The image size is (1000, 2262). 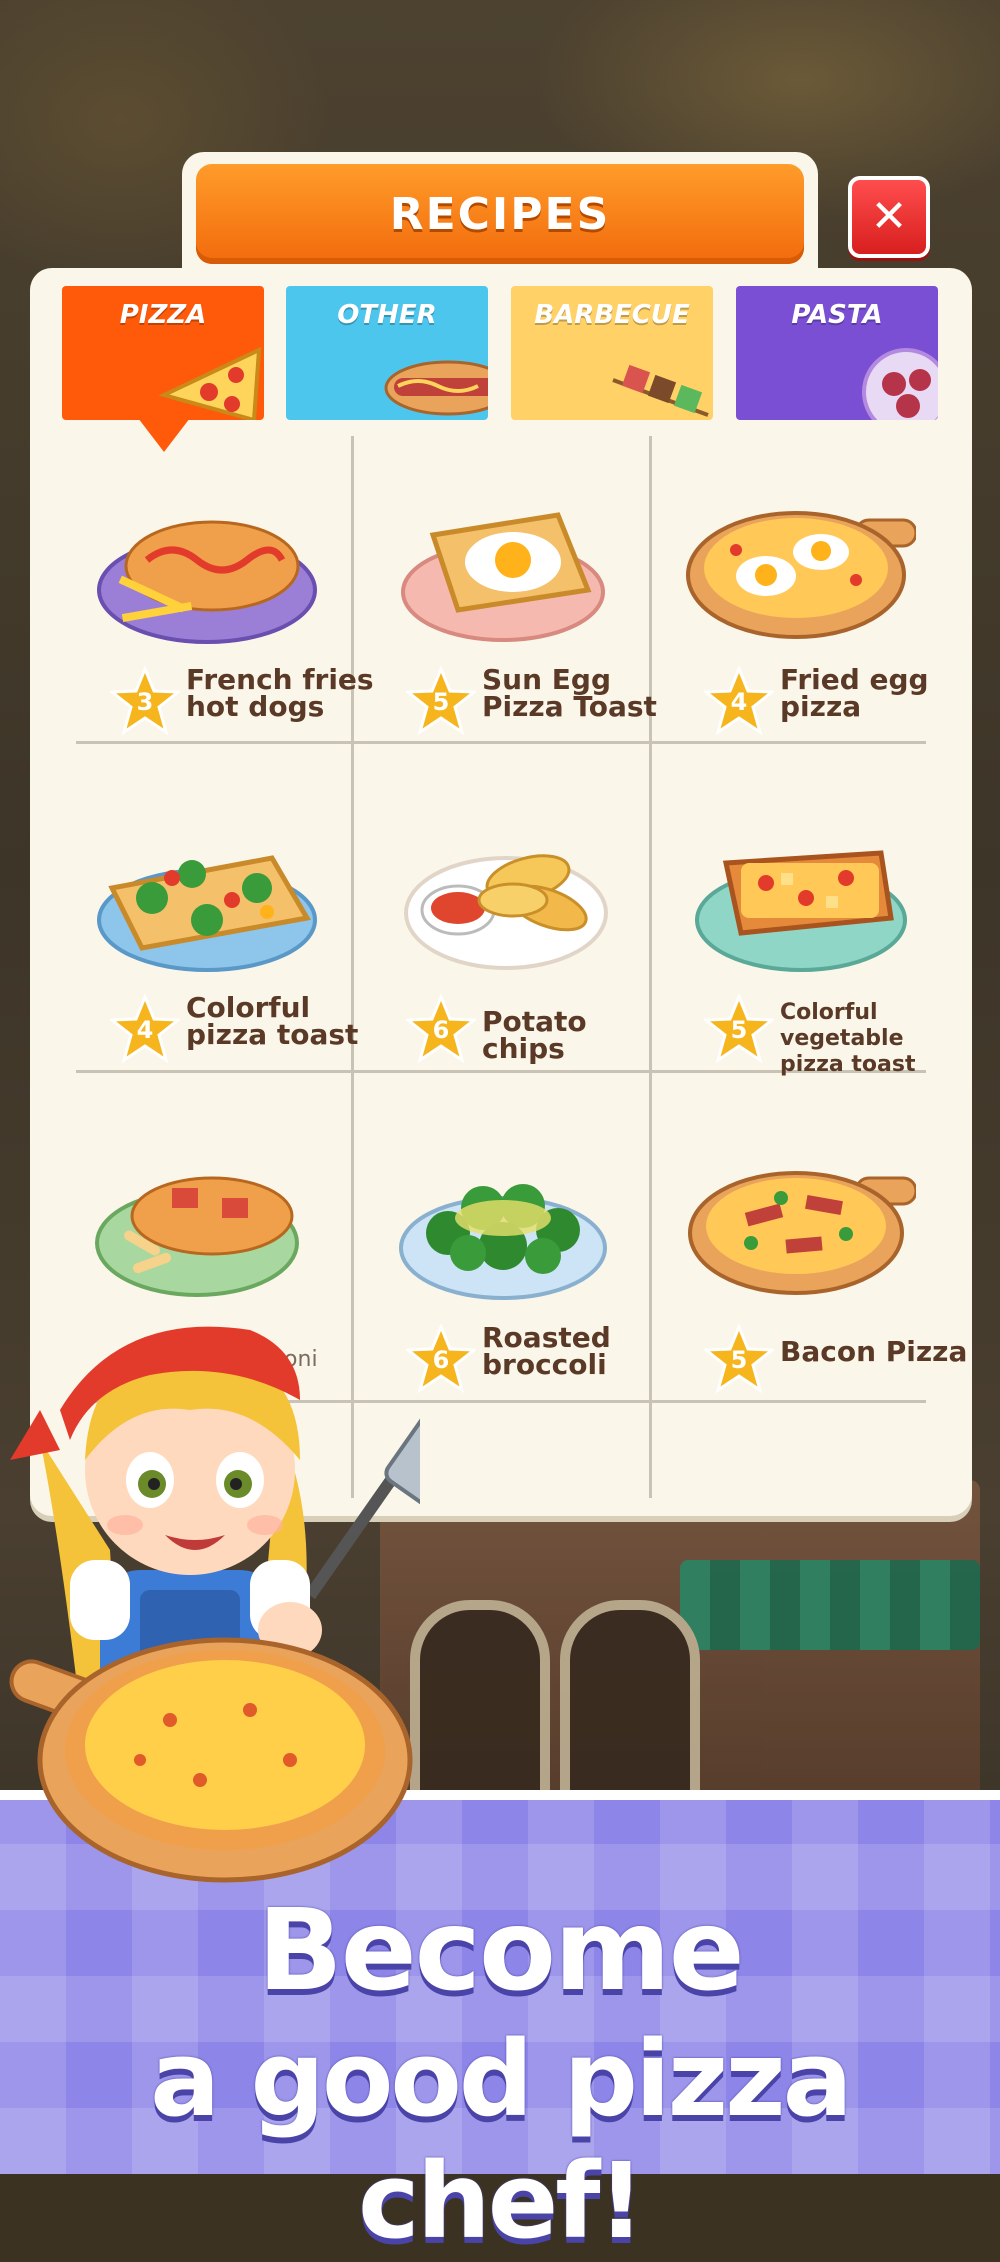 I want to click on level-star-badge: 6, so click(x=441, y=1029).